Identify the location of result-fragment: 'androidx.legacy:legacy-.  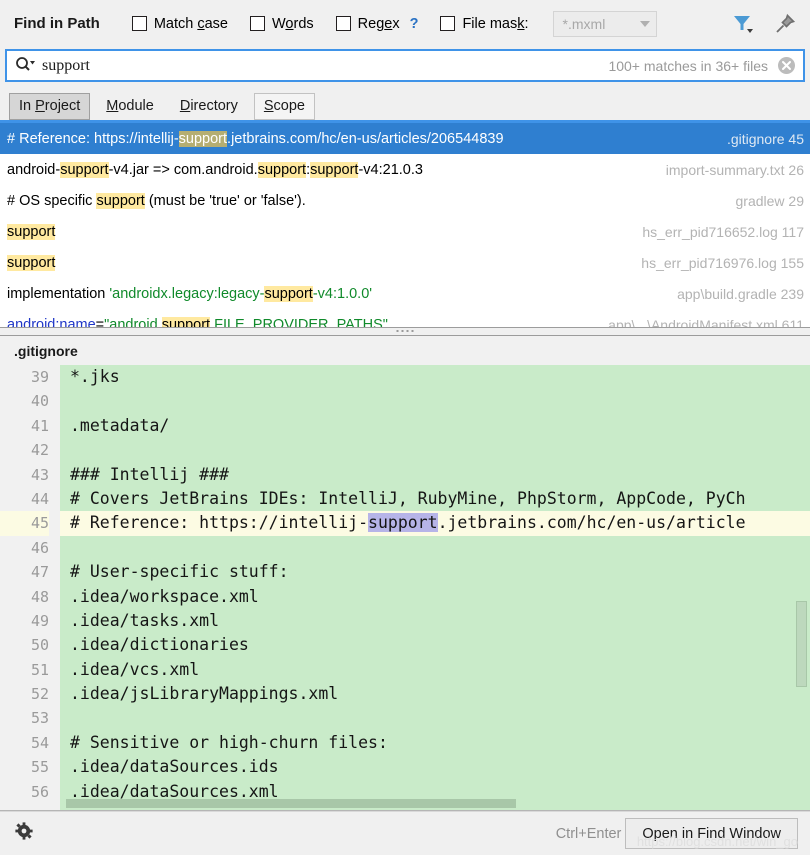
(187, 293).